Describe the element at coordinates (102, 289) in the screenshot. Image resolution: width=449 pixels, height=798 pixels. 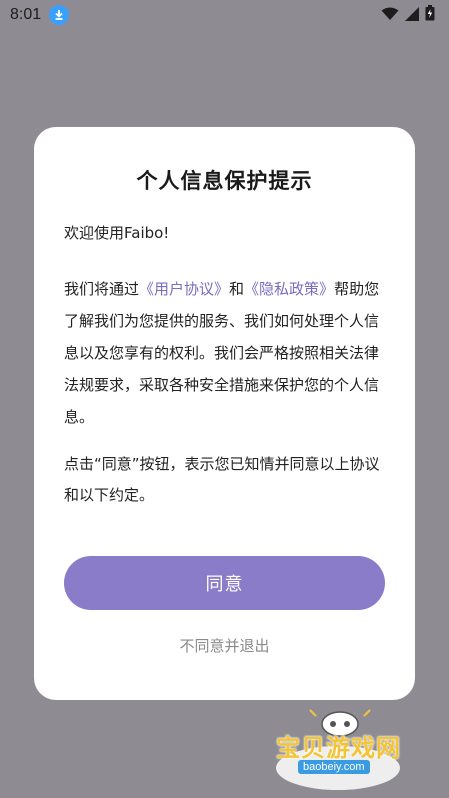
I see `intro-prefix: 我们将通过` at that location.